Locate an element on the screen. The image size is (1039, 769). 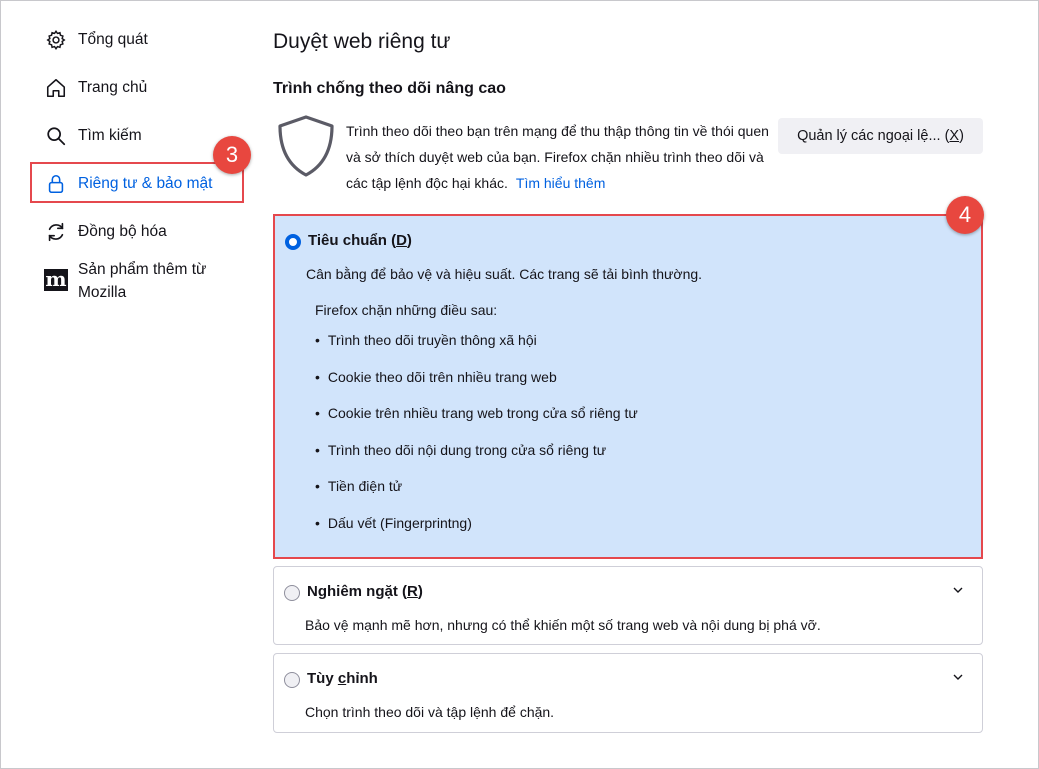
sidebar-item-home: Trang chủ is located at coordinates (144, 88).